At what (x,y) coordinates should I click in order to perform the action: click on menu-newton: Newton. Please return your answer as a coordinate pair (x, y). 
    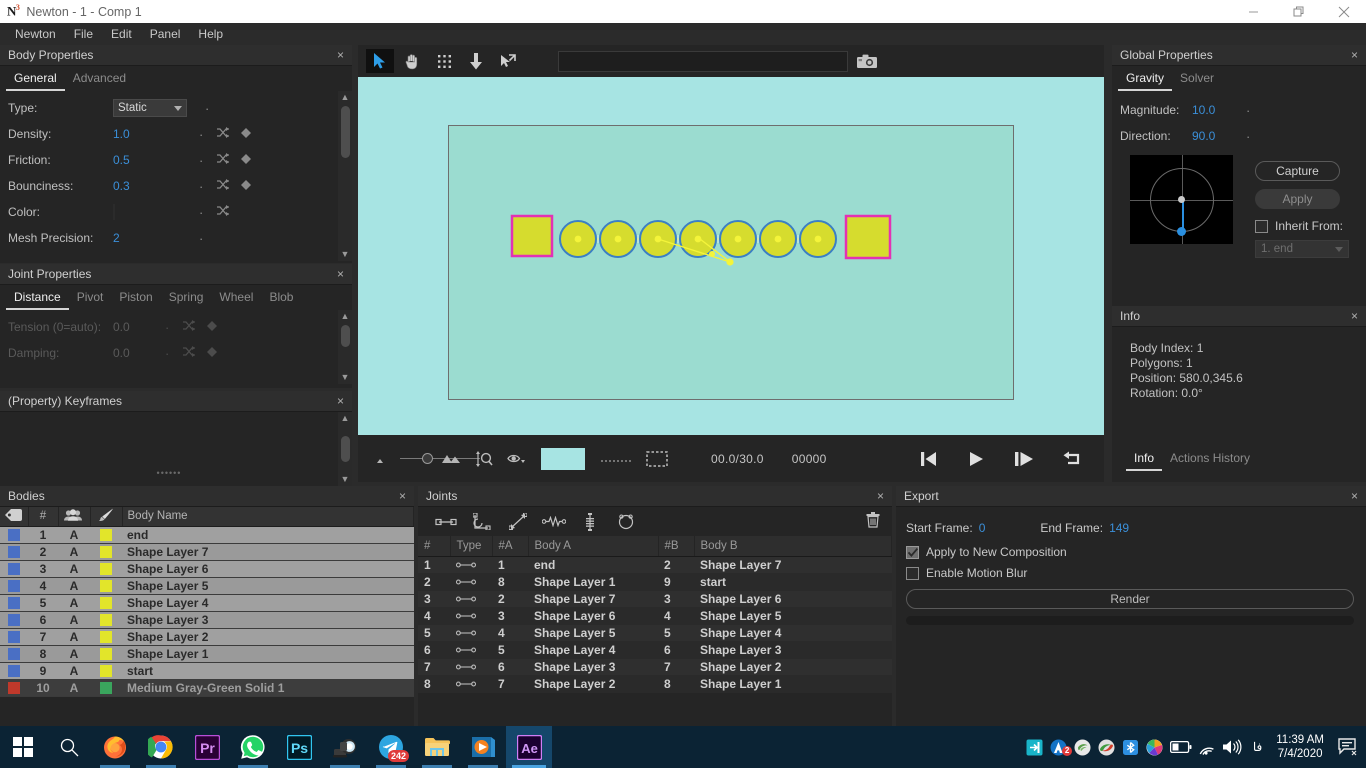
    Looking at the image, I should click on (35, 34).